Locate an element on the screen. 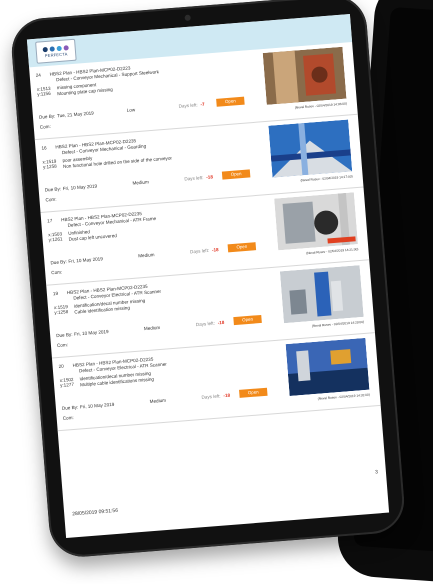  item-number: 16 is located at coordinates (44, 148).